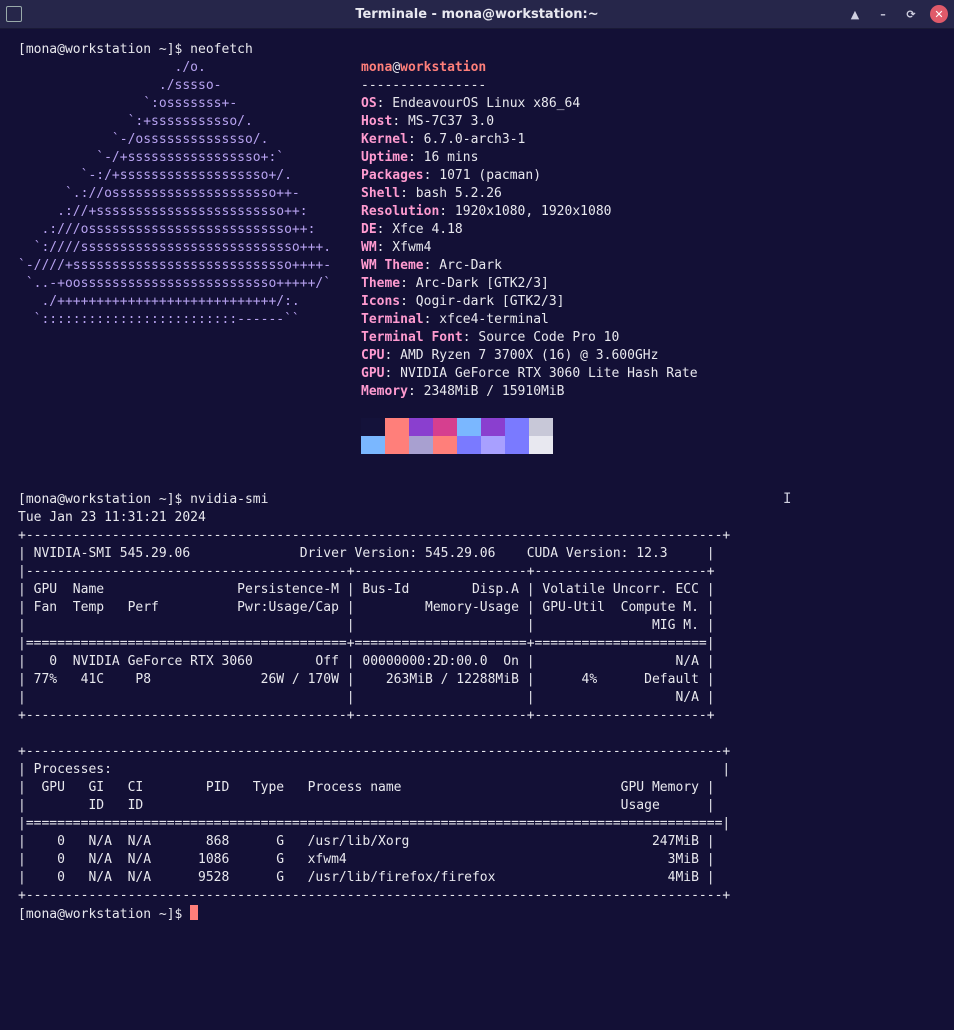 The width and height of the screenshot is (954, 1030). I want to click on info-row: Packages: 1071 (pacman), so click(451, 176).